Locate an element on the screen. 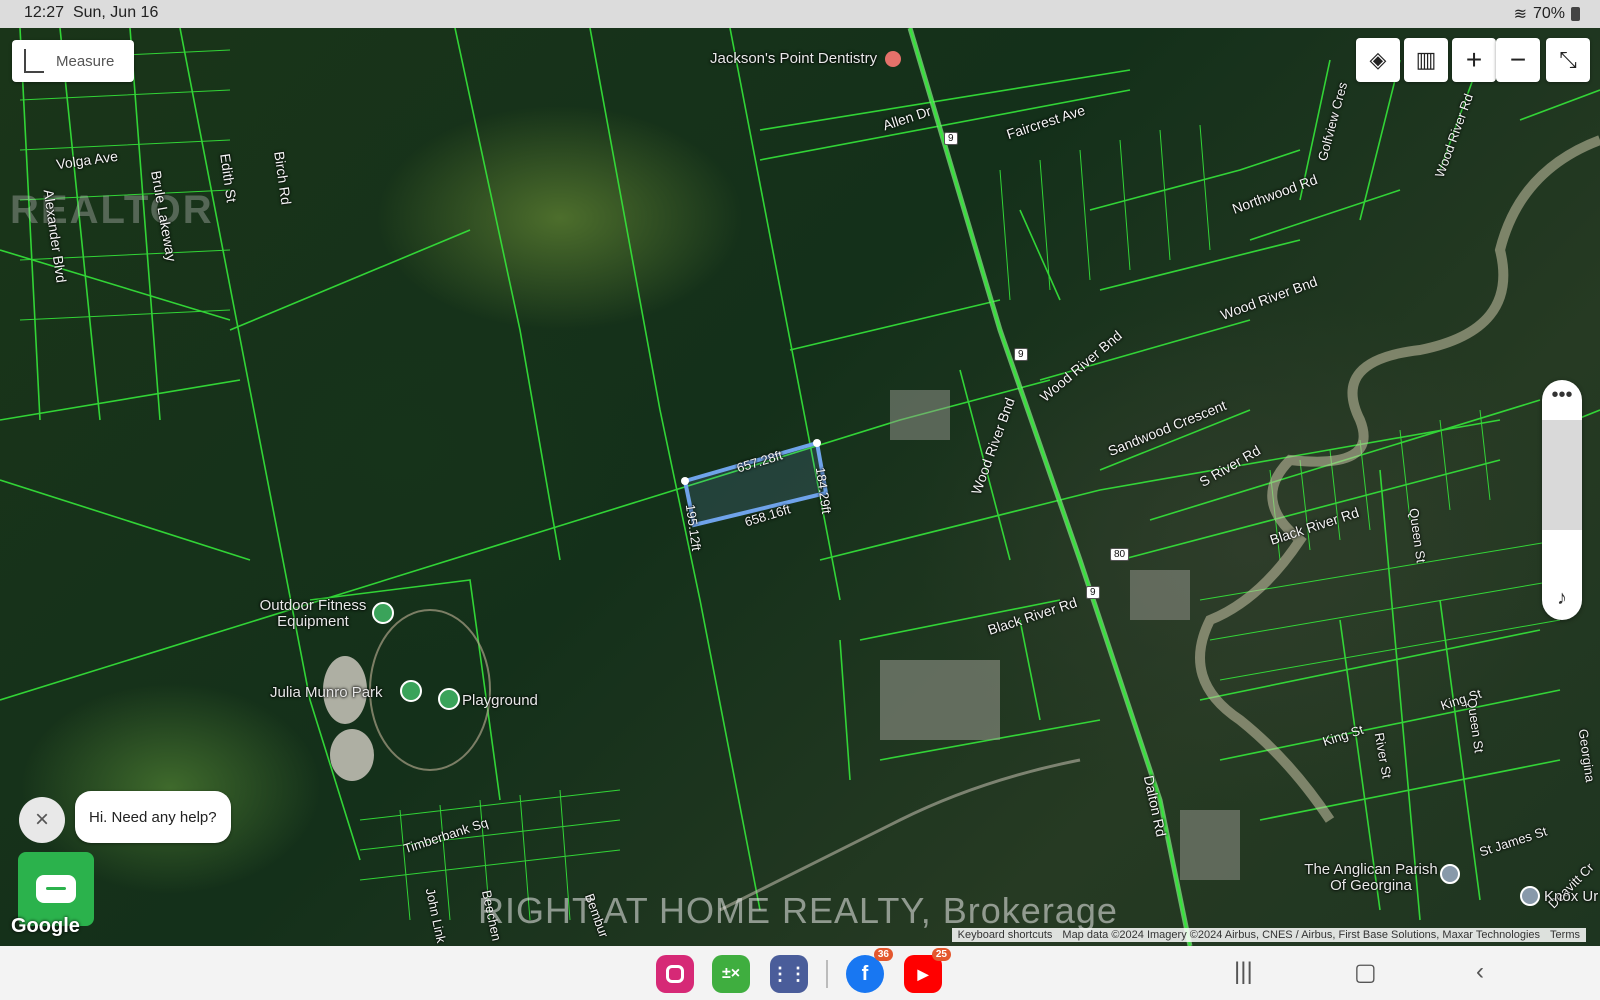  route-badge: 80 is located at coordinates (1119, 554).